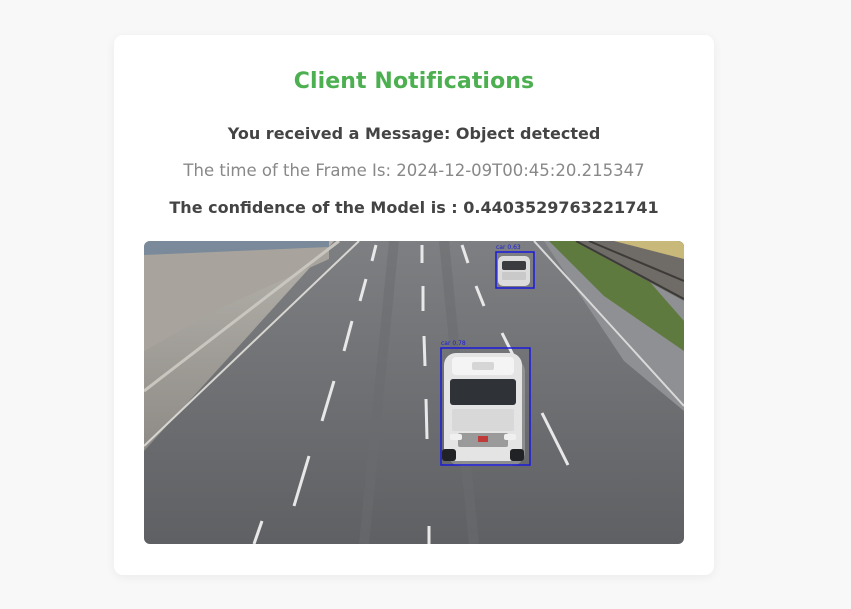 The image size is (851, 609). I want to click on message-text: You received a Message: Object detected, so click(414, 133).